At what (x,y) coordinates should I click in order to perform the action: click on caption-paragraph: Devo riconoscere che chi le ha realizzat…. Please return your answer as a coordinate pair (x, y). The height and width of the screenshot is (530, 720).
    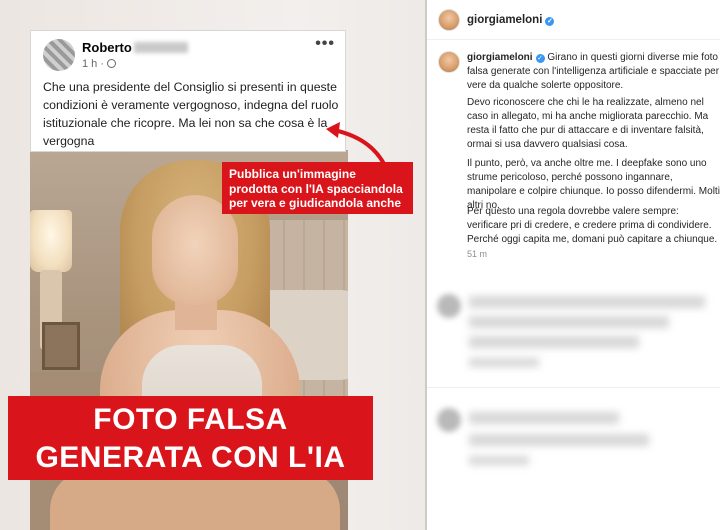
    Looking at the image, I should click on (588, 123).